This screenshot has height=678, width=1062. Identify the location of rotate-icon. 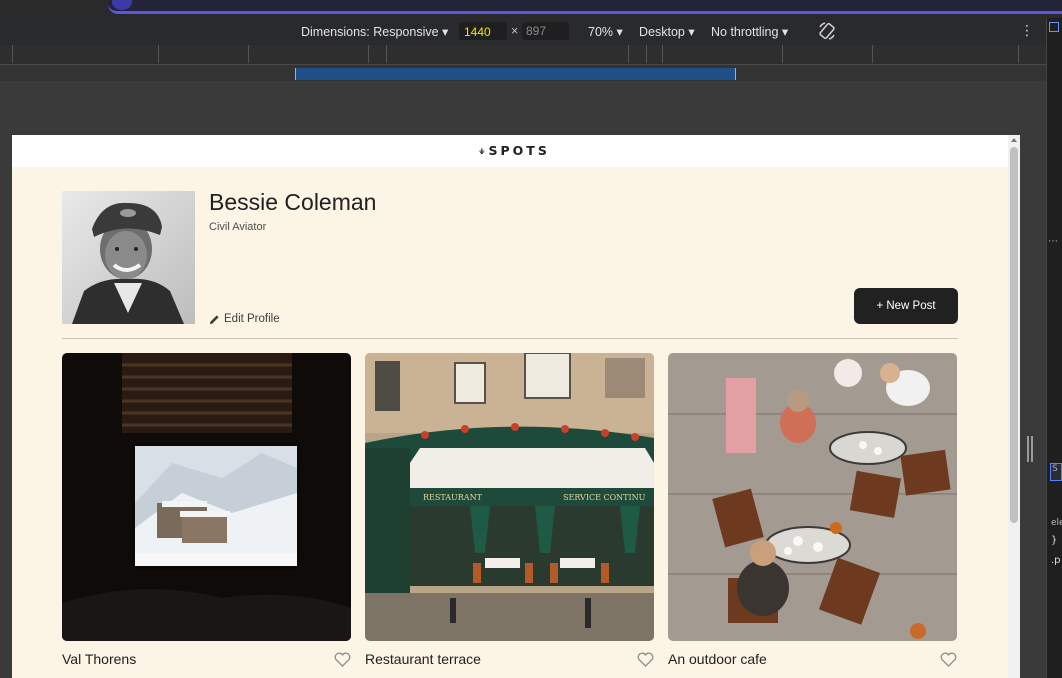
(827, 31).